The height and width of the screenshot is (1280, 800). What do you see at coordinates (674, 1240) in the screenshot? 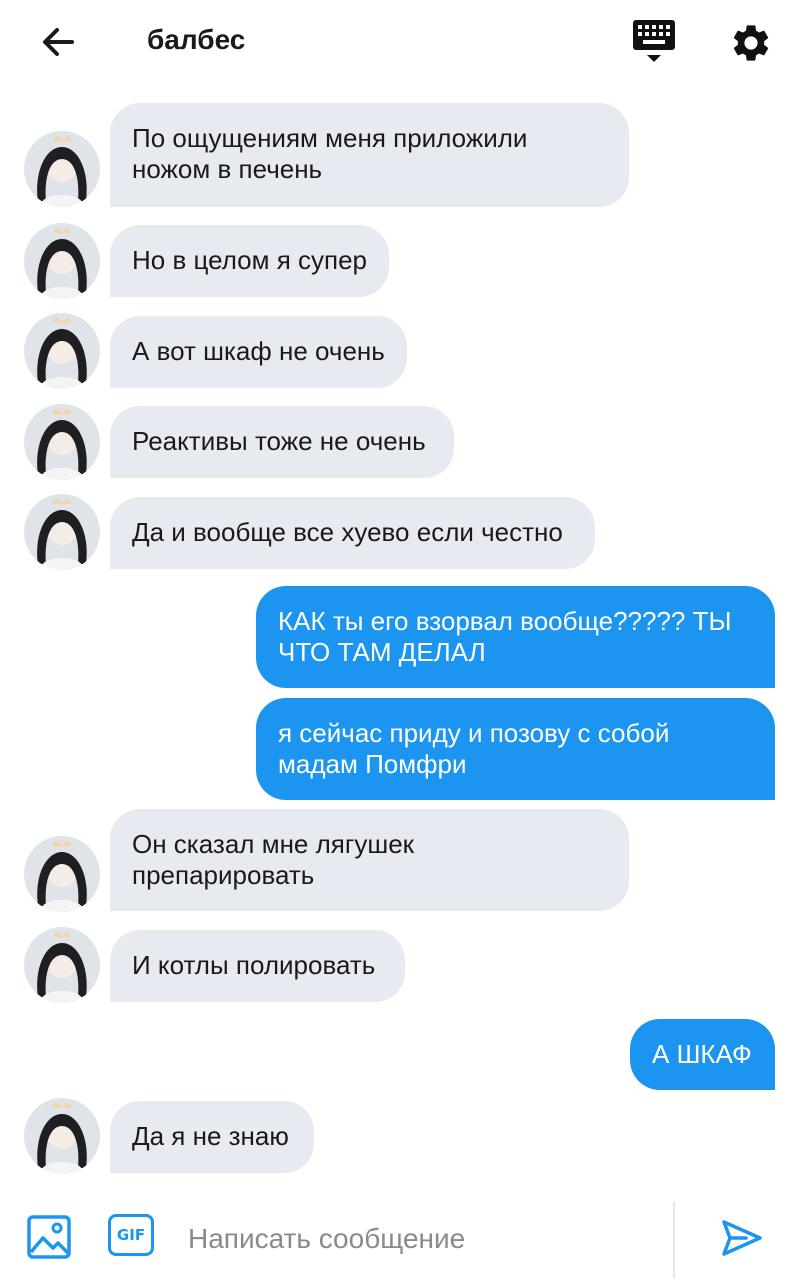
I see `composer-divider` at bounding box center [674, 1240].